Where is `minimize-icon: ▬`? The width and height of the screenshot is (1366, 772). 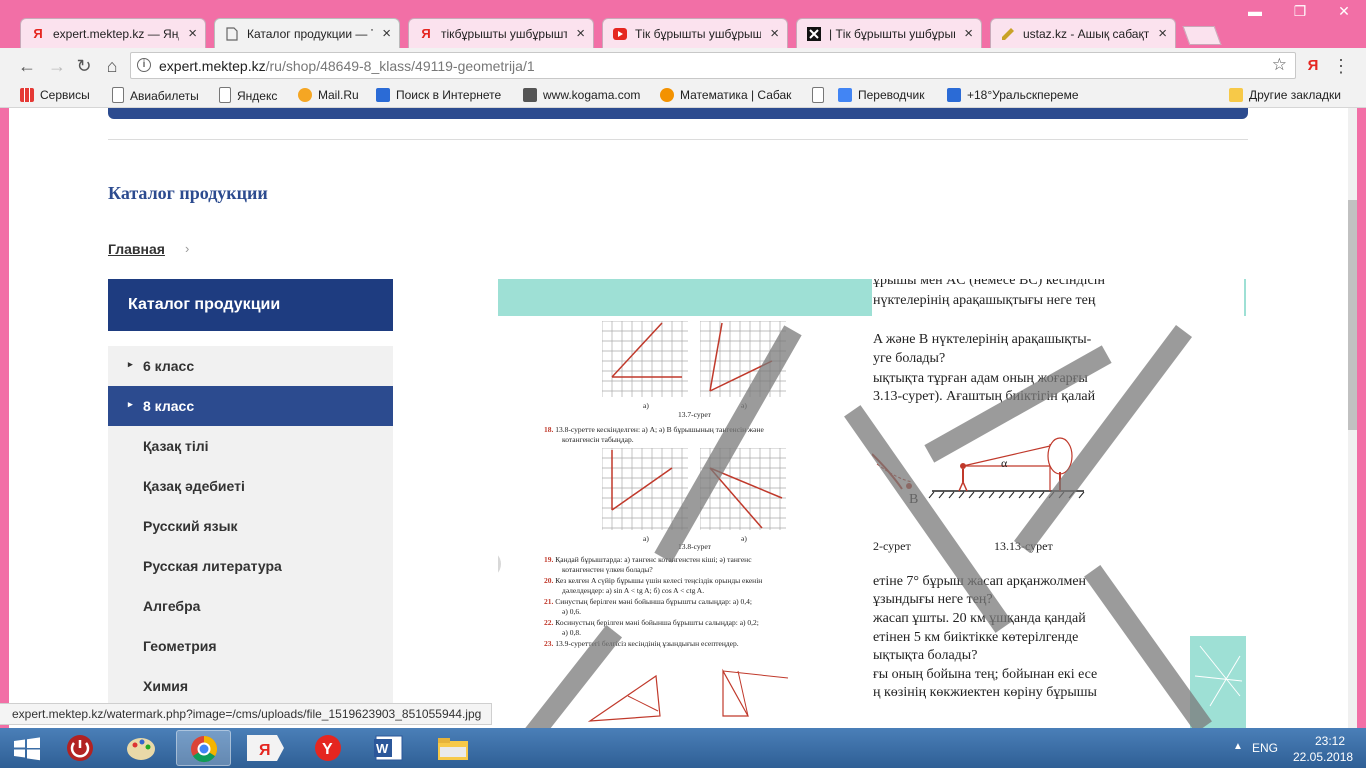 minimize-icon: ▬ is located at coordinates (1255, 11).